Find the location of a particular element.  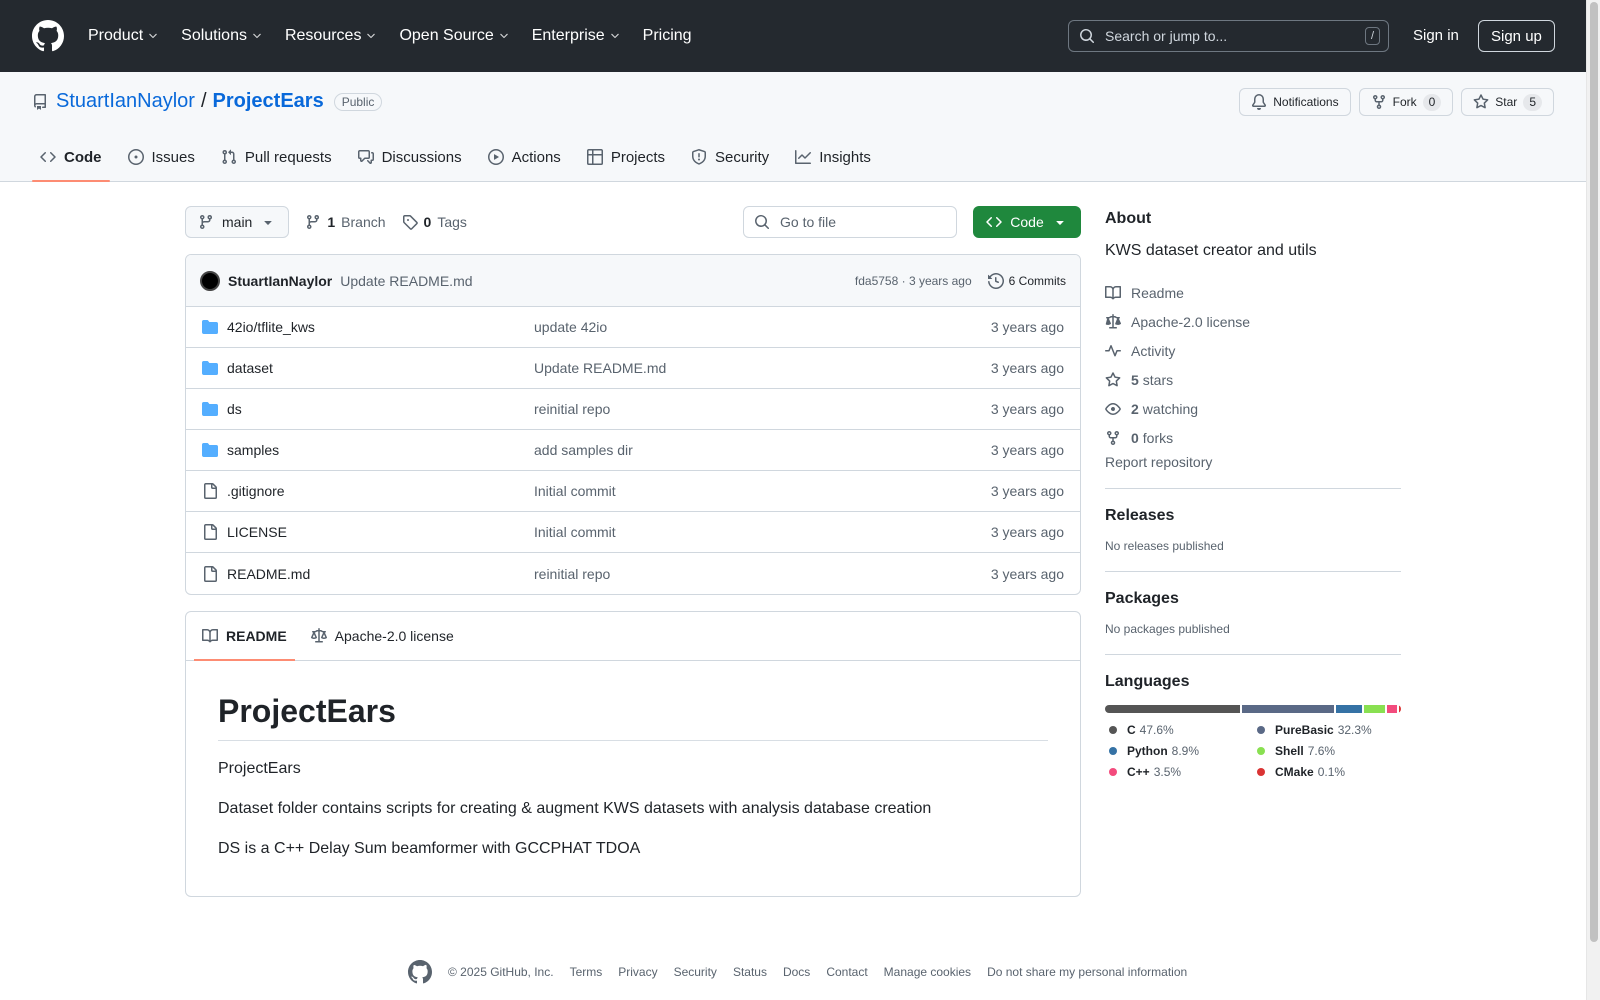

file-commit-message: add samples dir is located at coordinates (762, 450).